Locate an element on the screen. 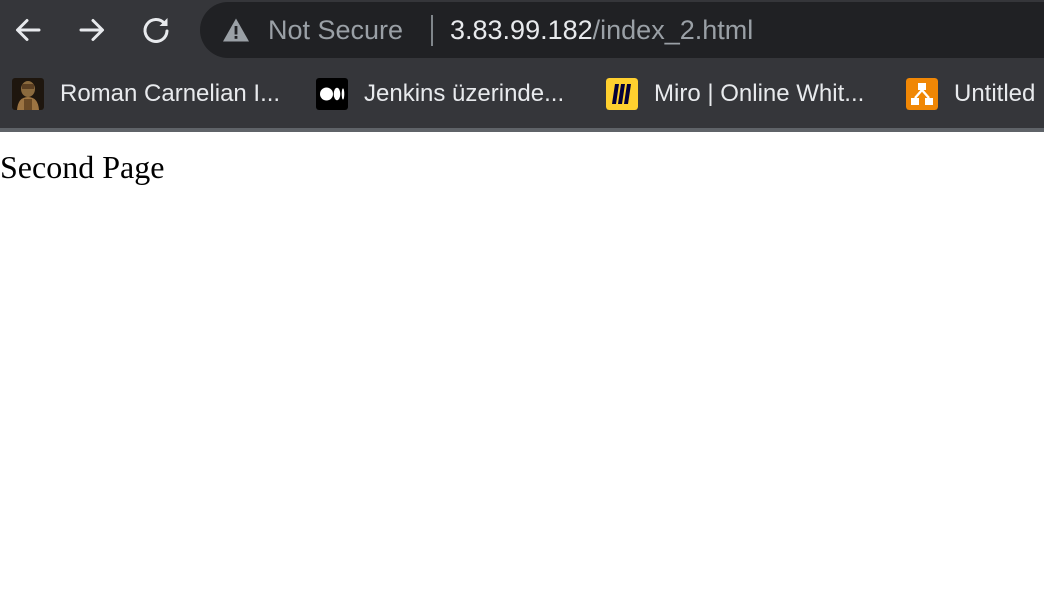 This screenshot has height=614, width=1044. address-bar: Not Secure 3.83.99.182/index_2.html is located at coordinates (622, 30).